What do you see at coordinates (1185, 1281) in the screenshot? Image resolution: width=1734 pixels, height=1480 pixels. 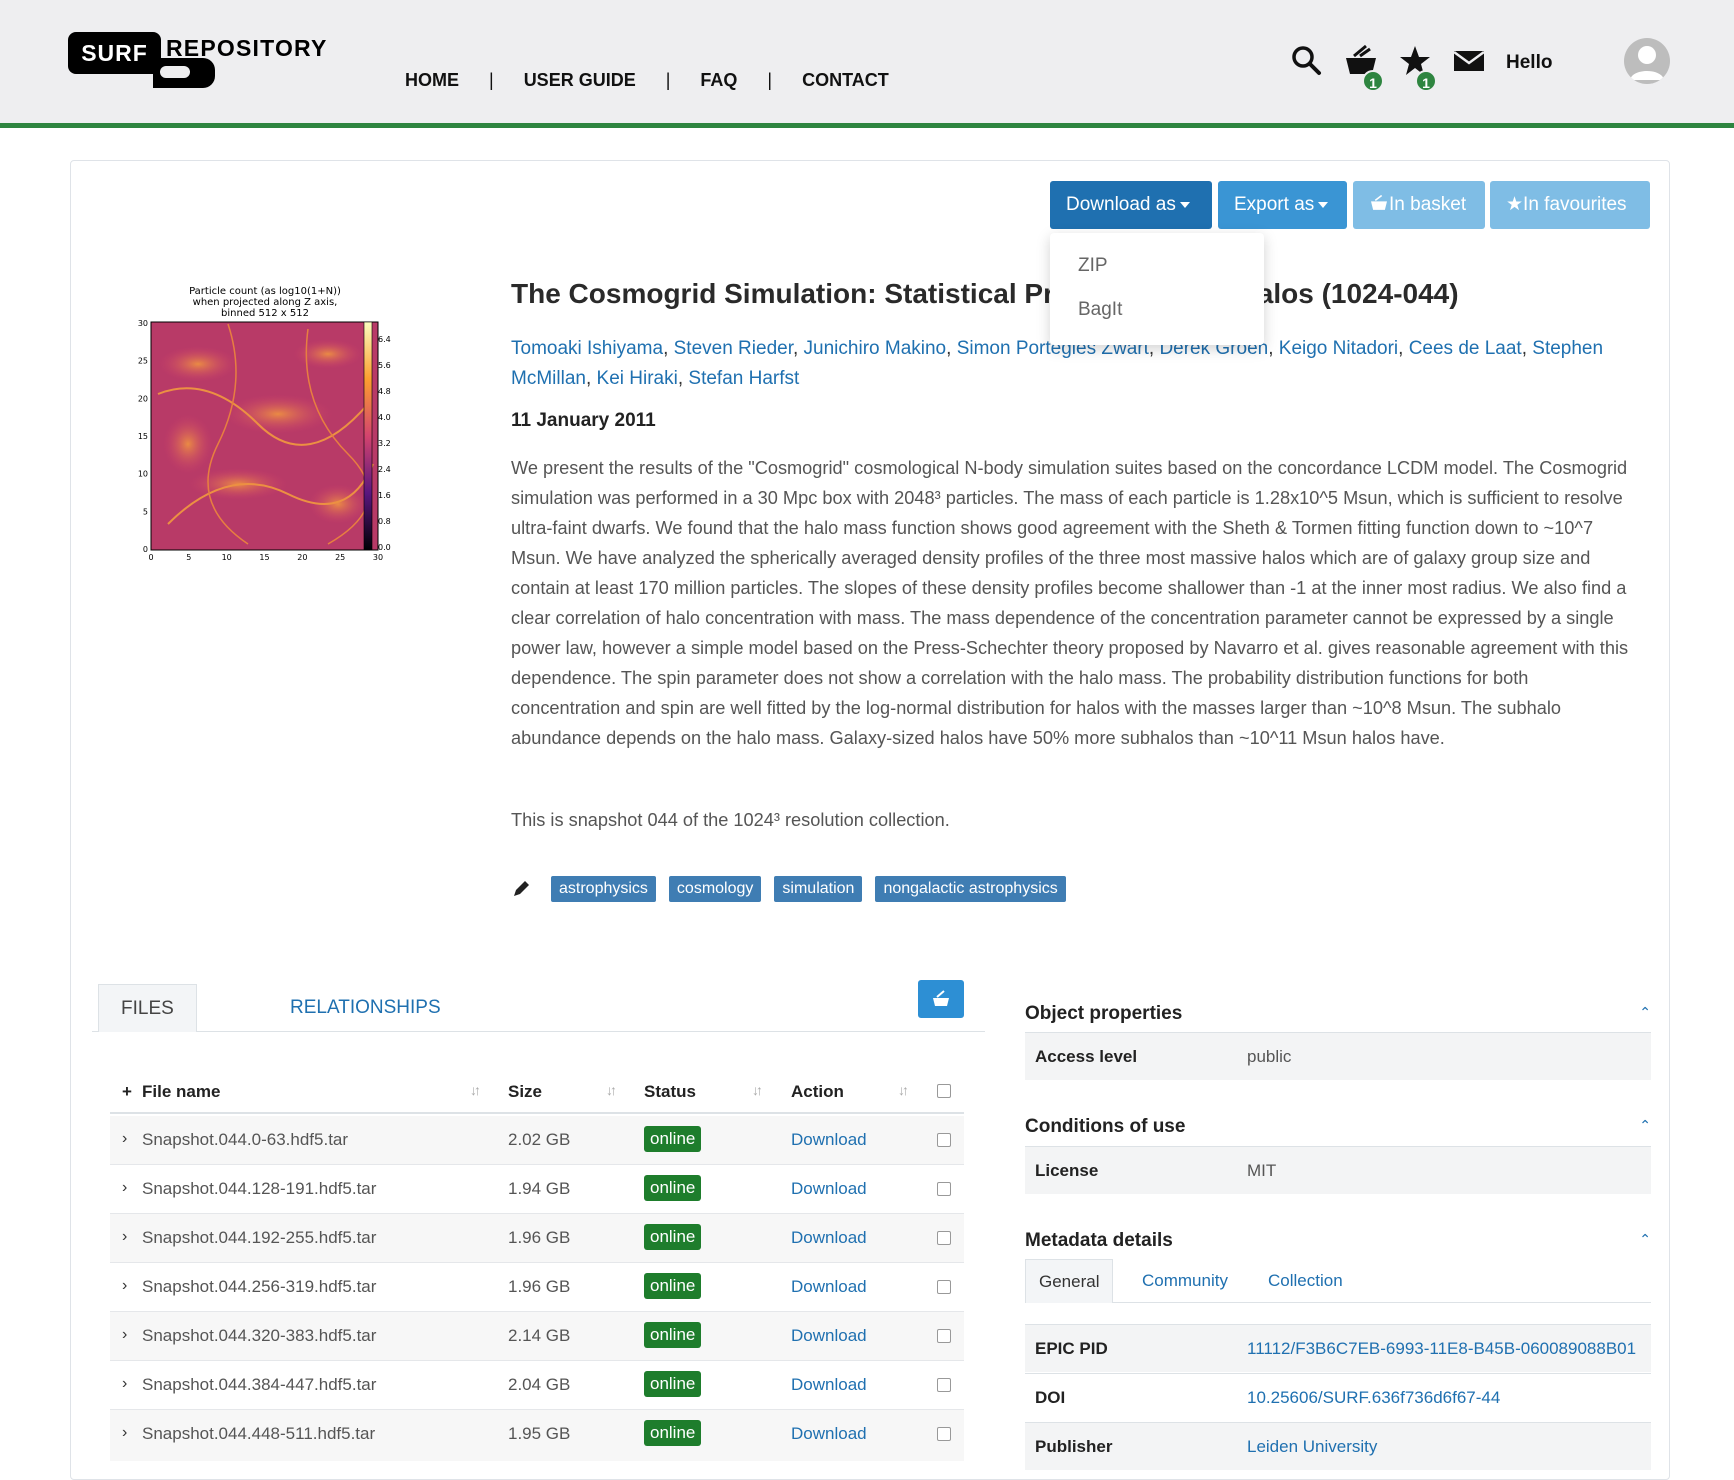 I see `tab-community: Community` at bounding box center [1185, 1281].